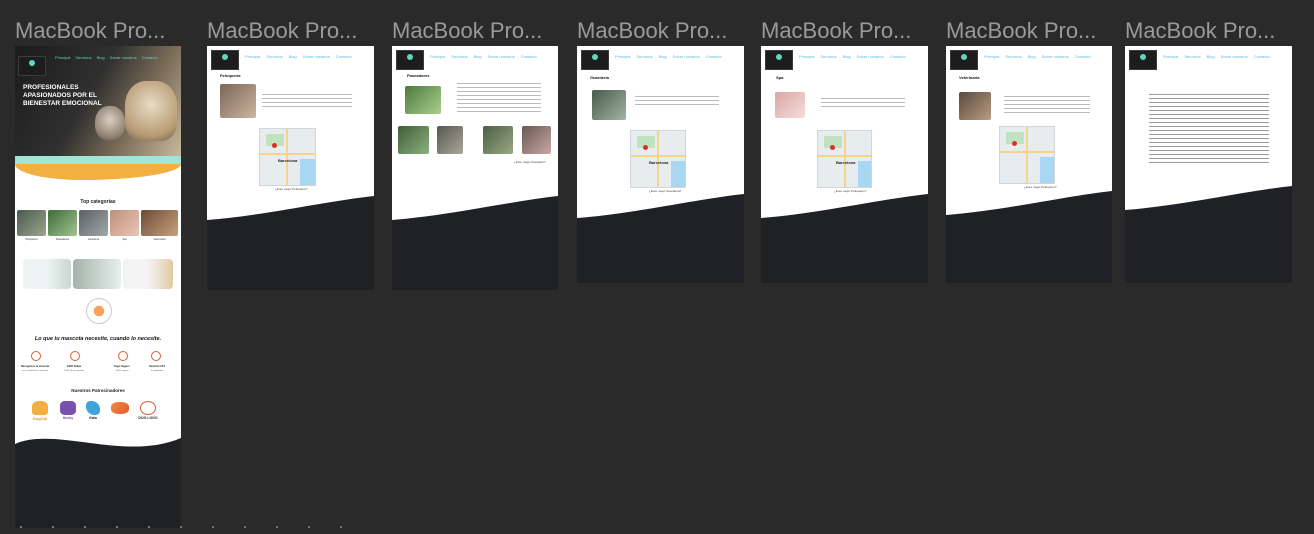 Image resolution: width=1314 pixels, height=534 pixels. Describe the element at coordinates (1209, 130) in the screenshot. I see `about-text` at that location.